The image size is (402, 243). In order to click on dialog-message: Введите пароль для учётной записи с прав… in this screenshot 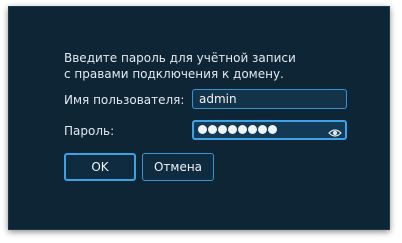, I will do `click(219, 66)`.